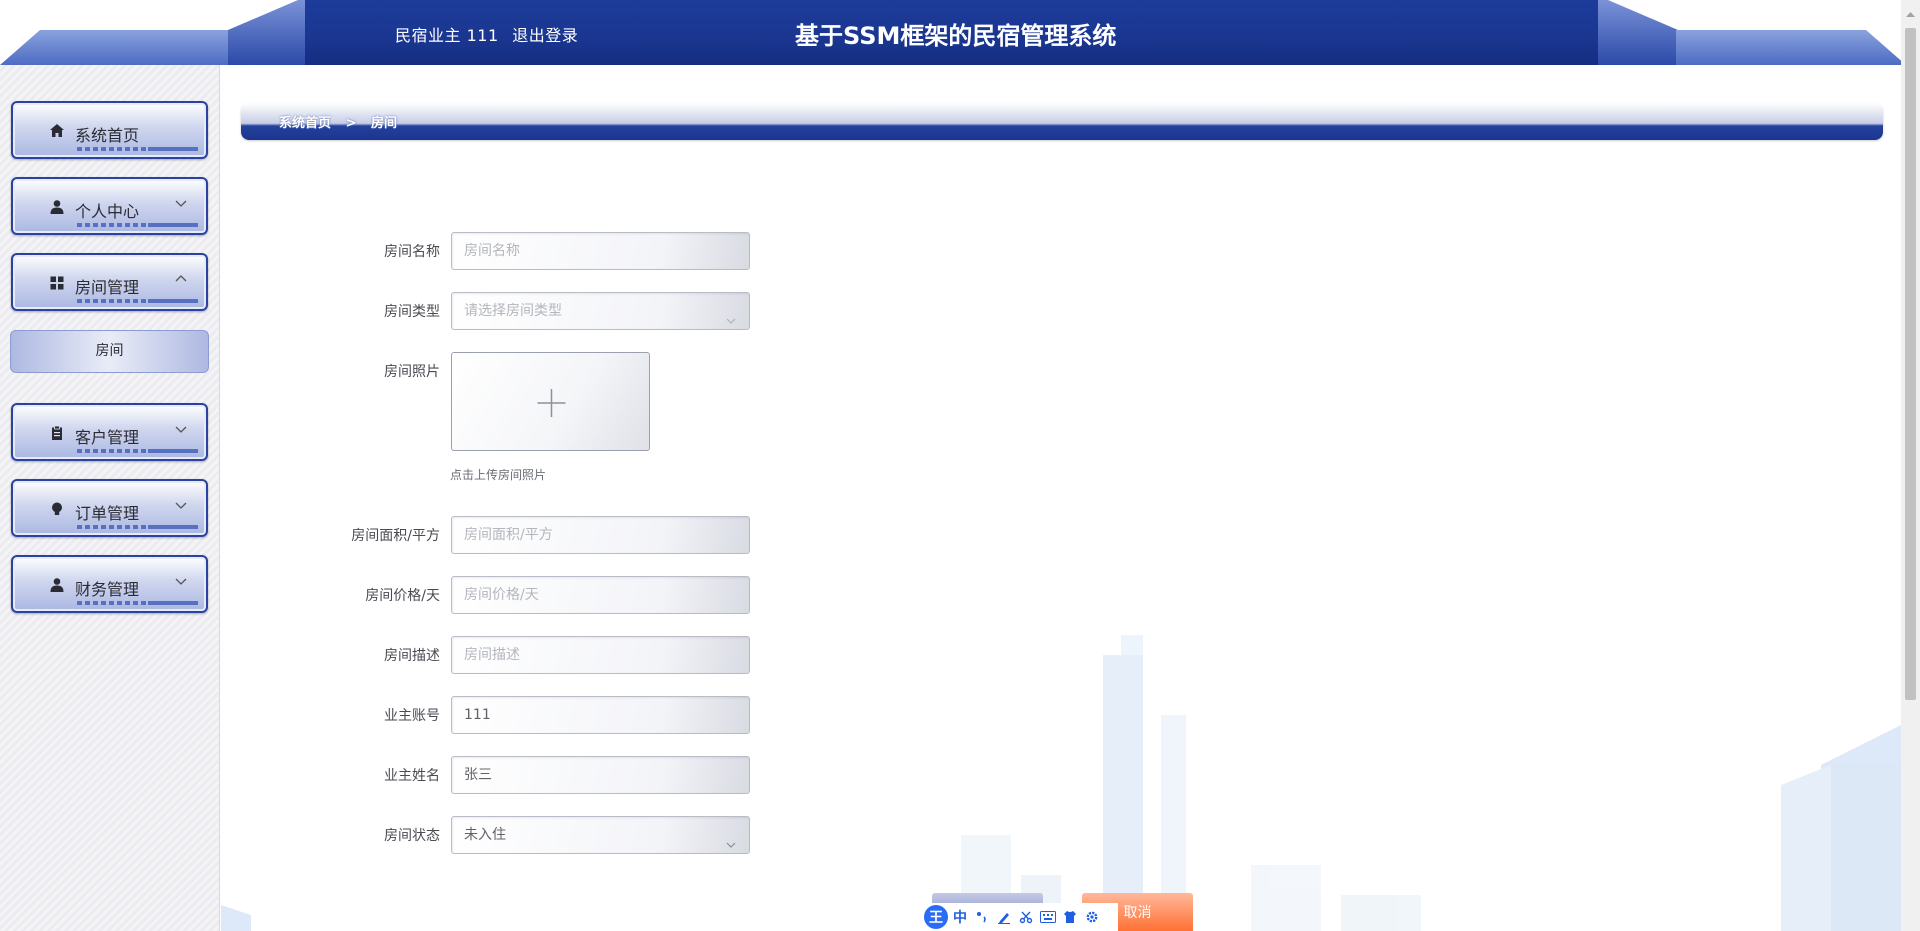  Describe the element at coordinates (107, 287) in the screenshot. I see `sidebar-item-label: 房间管理` at that location.